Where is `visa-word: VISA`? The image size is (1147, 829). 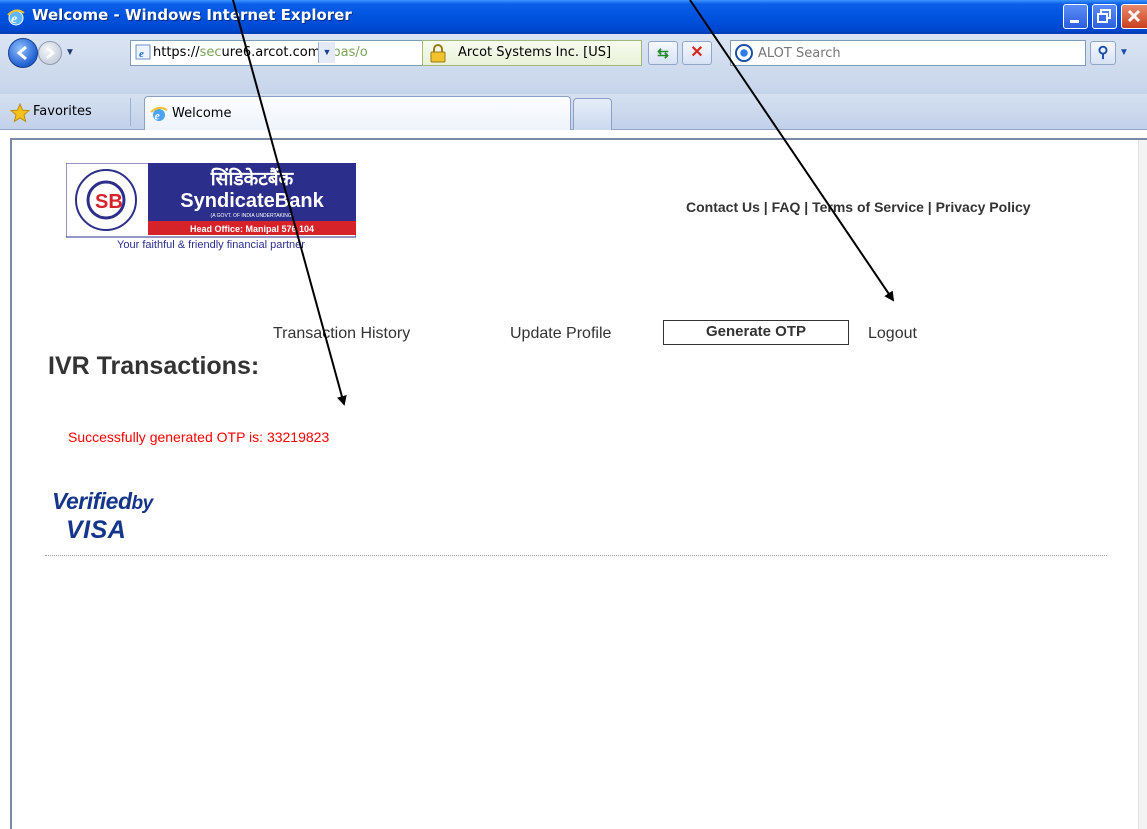 visa-word: VISA is located at coordinates (96, 530).